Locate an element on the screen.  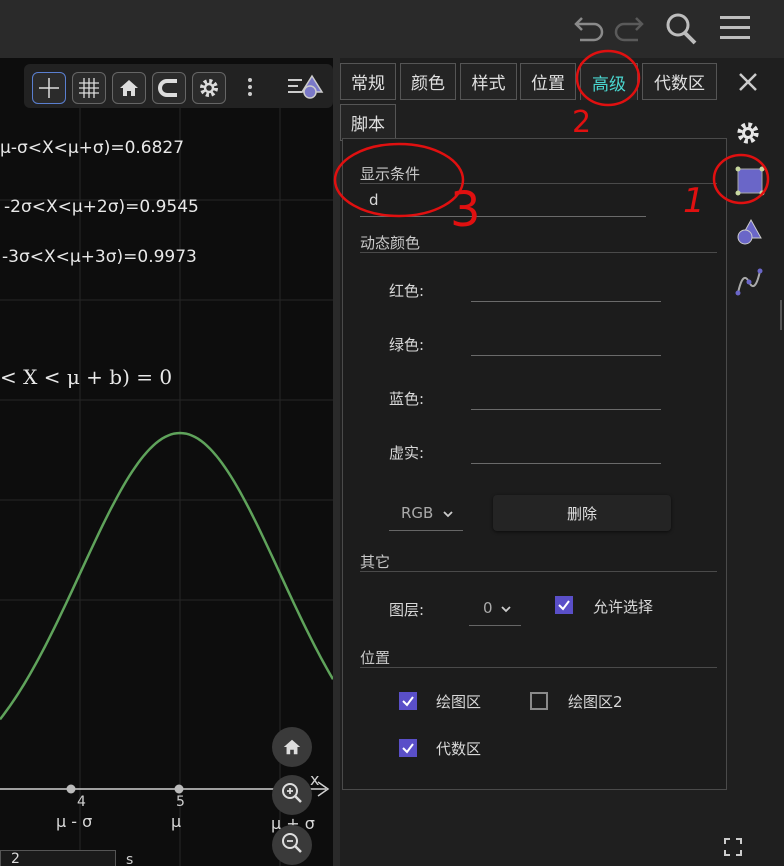
home-view-button is located at coordinates (292, 747).